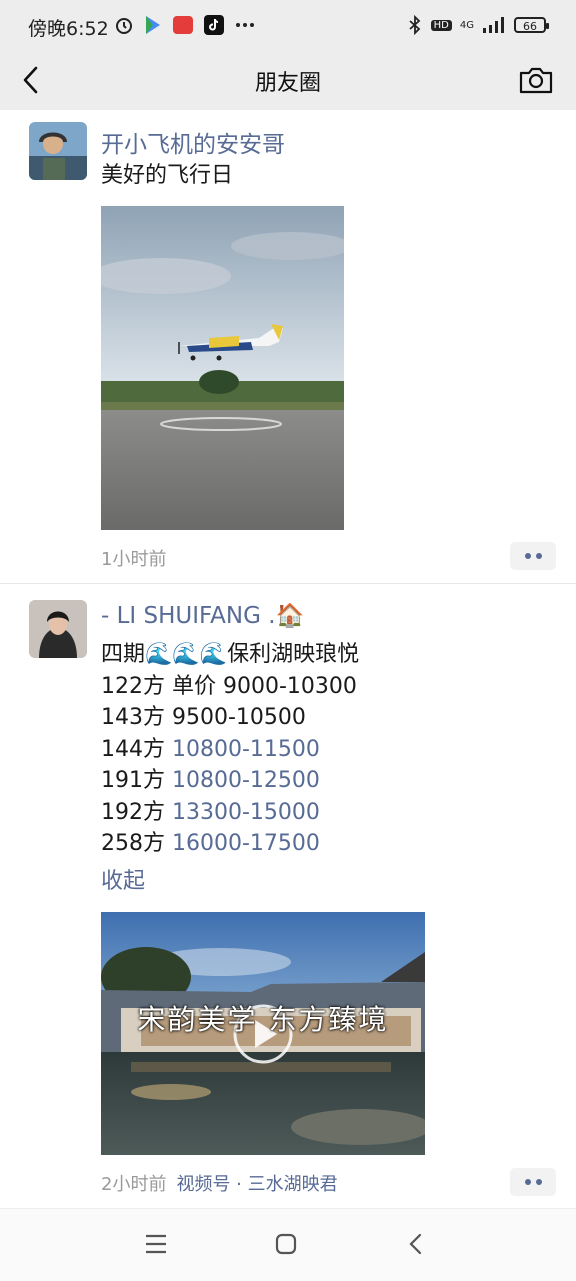 This screenshot has height=1281, width=576. Describe the element at coordinates (68, 29) in the screenshot. I see `status-time: 傍晚6:52` at that location.